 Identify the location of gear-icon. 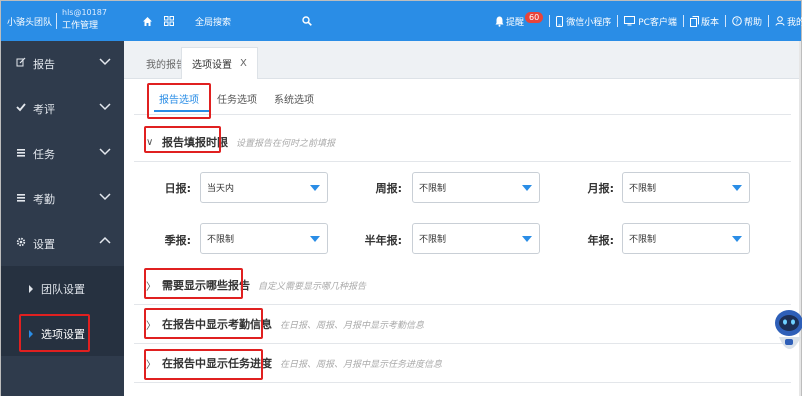
(21, 243).